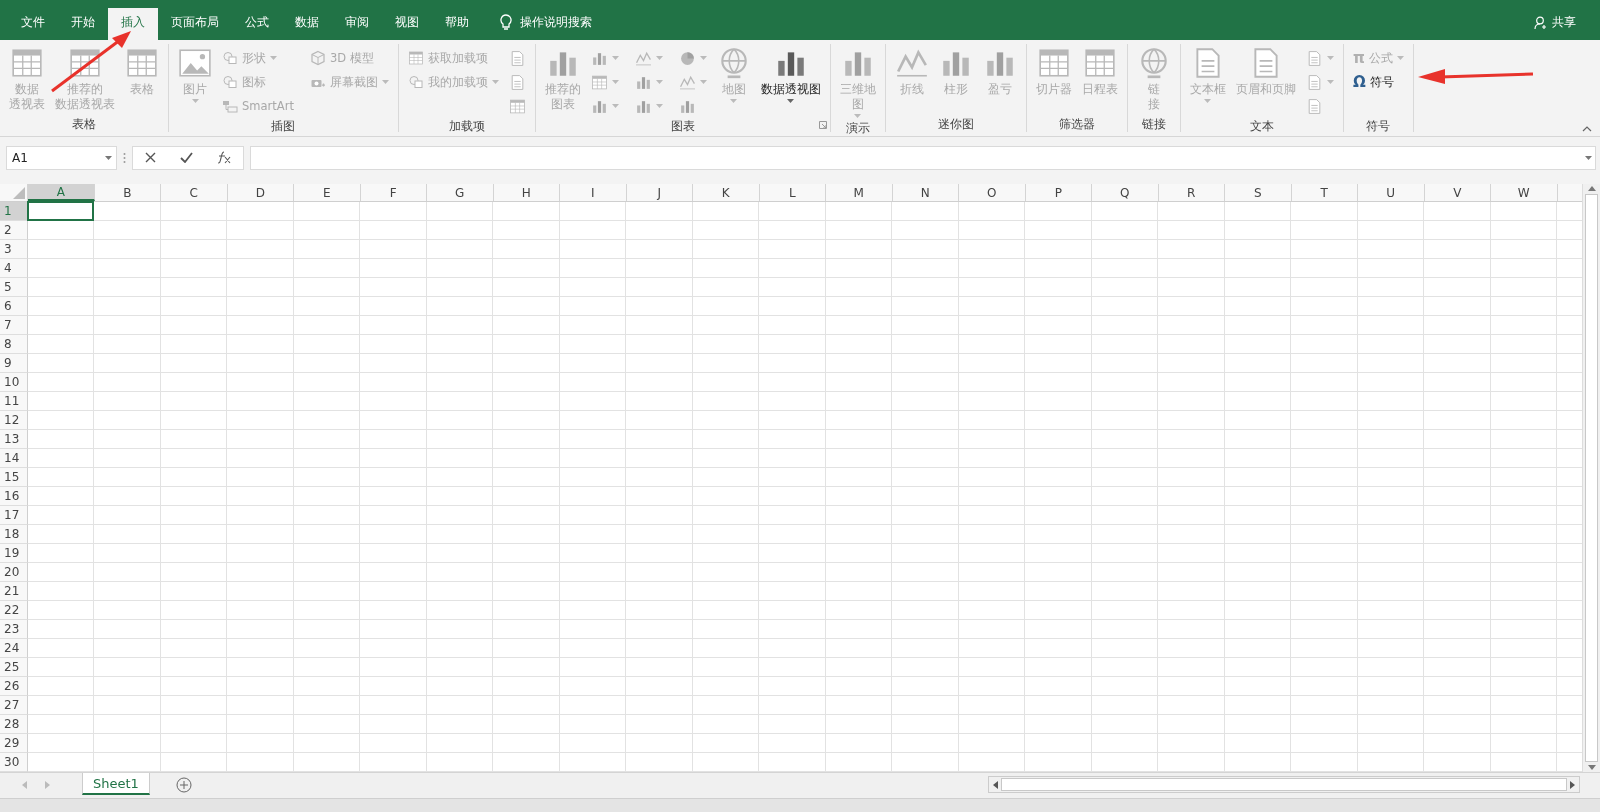 This screenshot has width=1600, height=812. What do you see at coordinates (726, 192) in the screenshot?
I see `column-header: K` at bounding box center [726, 192].